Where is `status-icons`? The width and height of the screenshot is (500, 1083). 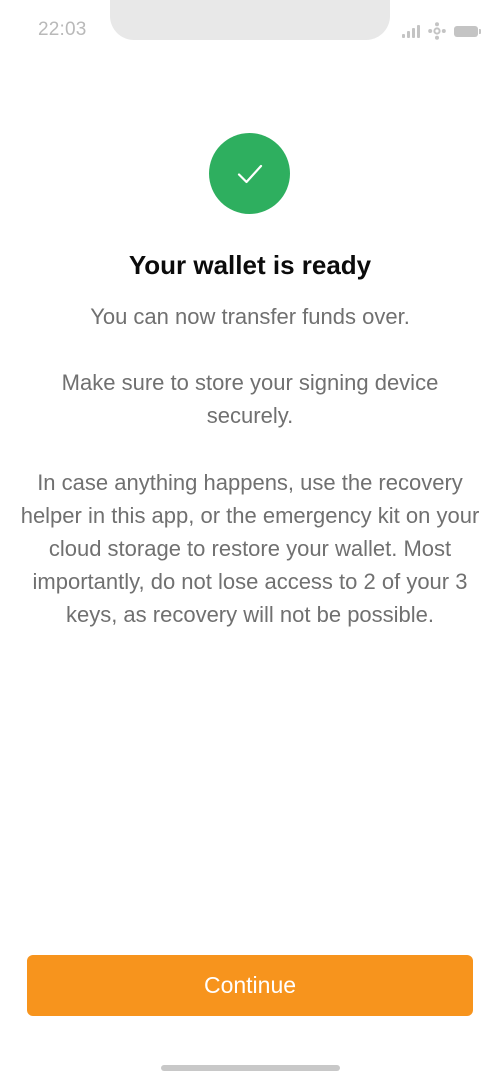 status-icons is located at coordinates (441, 31).